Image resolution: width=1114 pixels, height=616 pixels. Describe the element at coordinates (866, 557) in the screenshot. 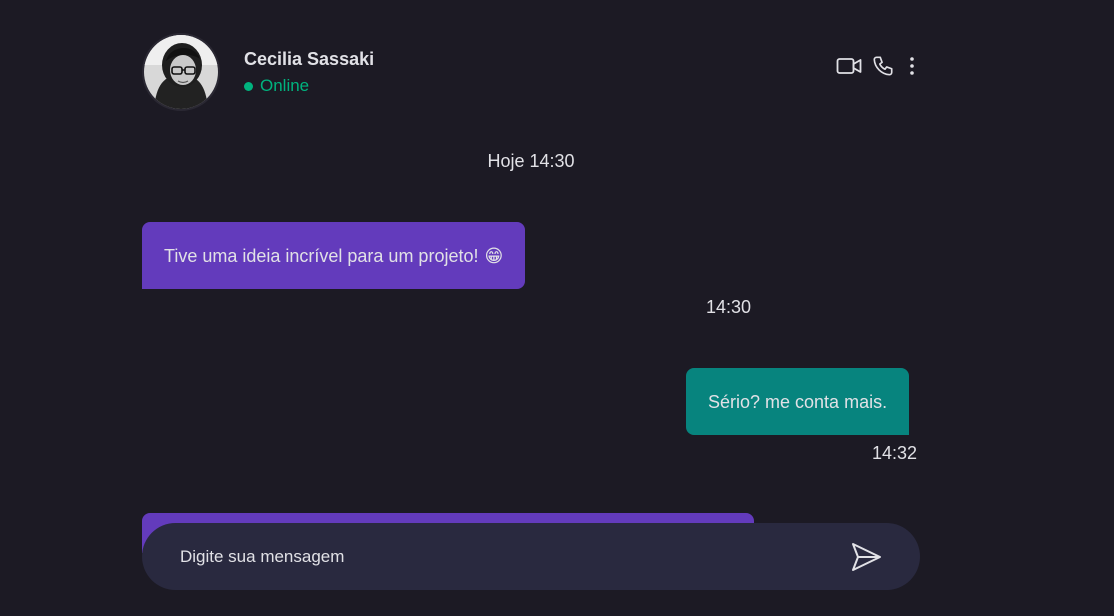

I see `send-icon` at that location.